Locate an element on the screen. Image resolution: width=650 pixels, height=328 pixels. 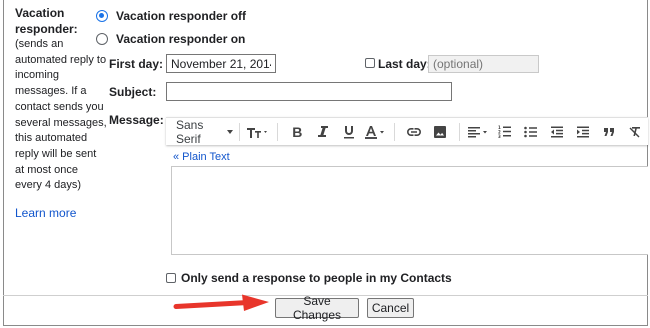
link-icon is located at coordinates (414, 131).